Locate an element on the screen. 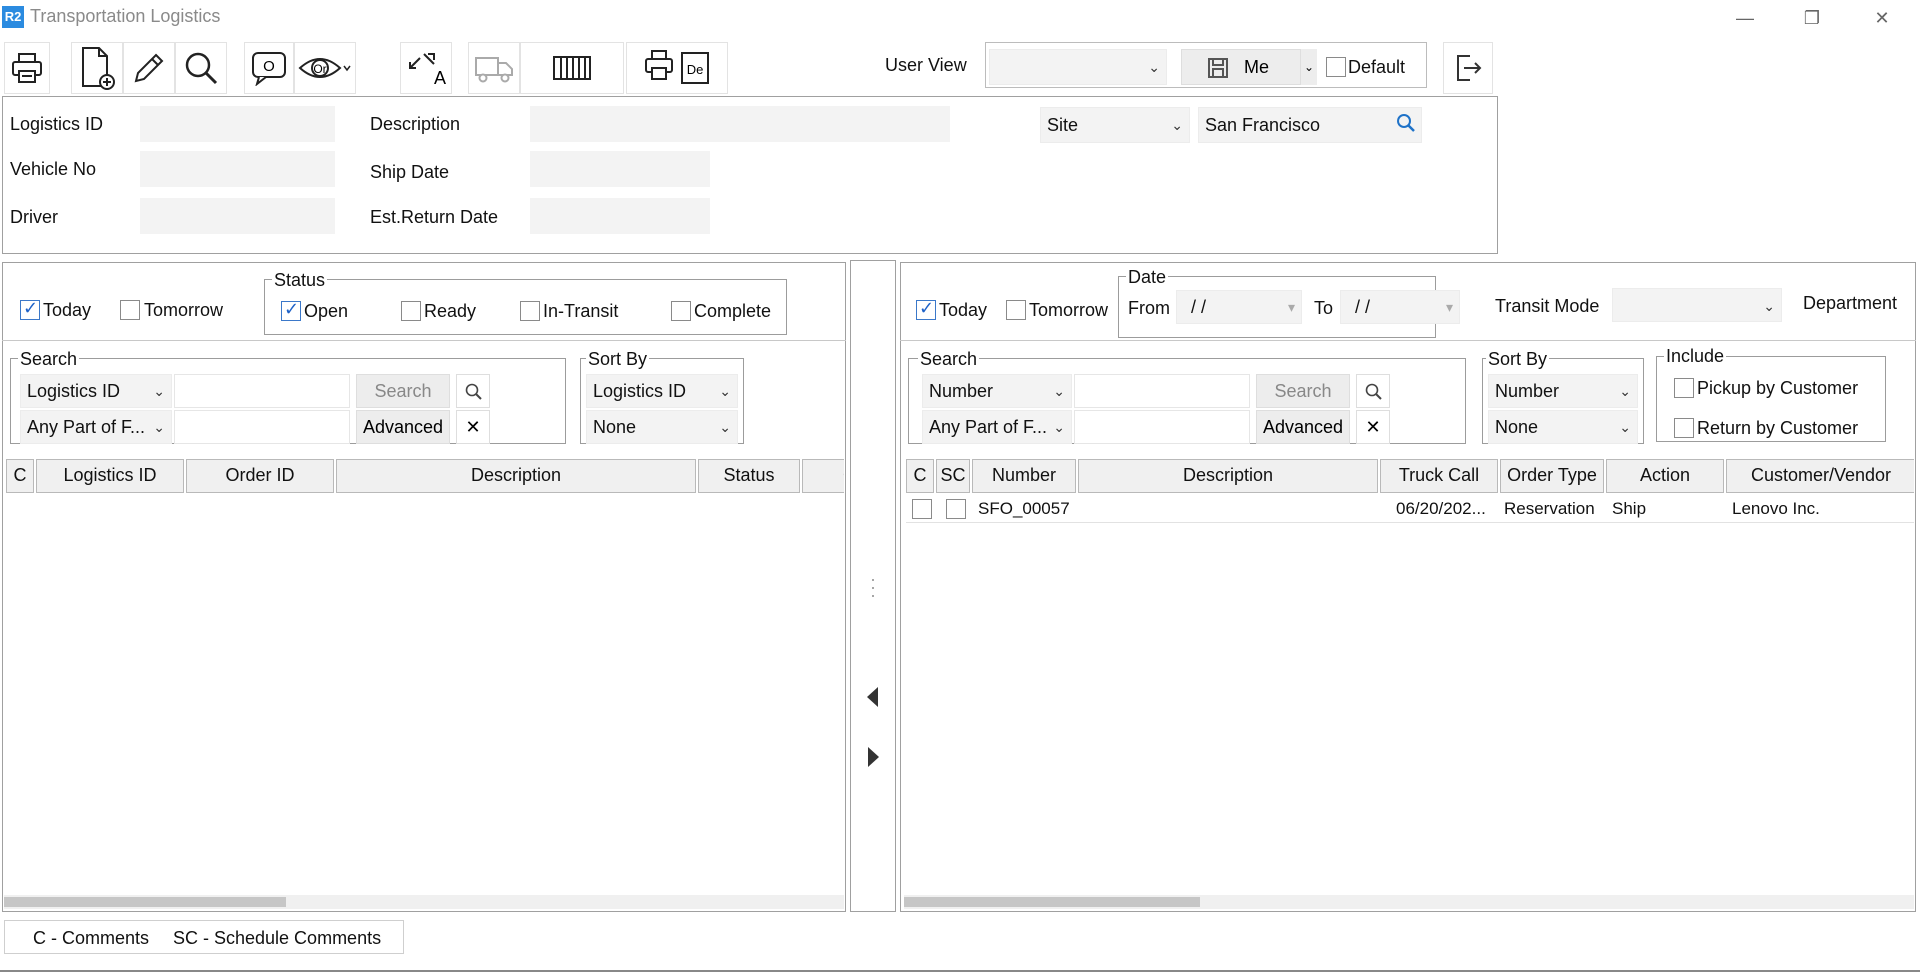  status-ready-checkbox is located at coordinates (411, 311).